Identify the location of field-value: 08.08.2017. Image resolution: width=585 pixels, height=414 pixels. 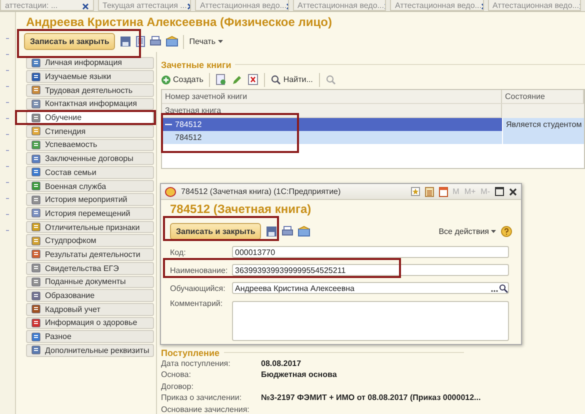
(281, 363).